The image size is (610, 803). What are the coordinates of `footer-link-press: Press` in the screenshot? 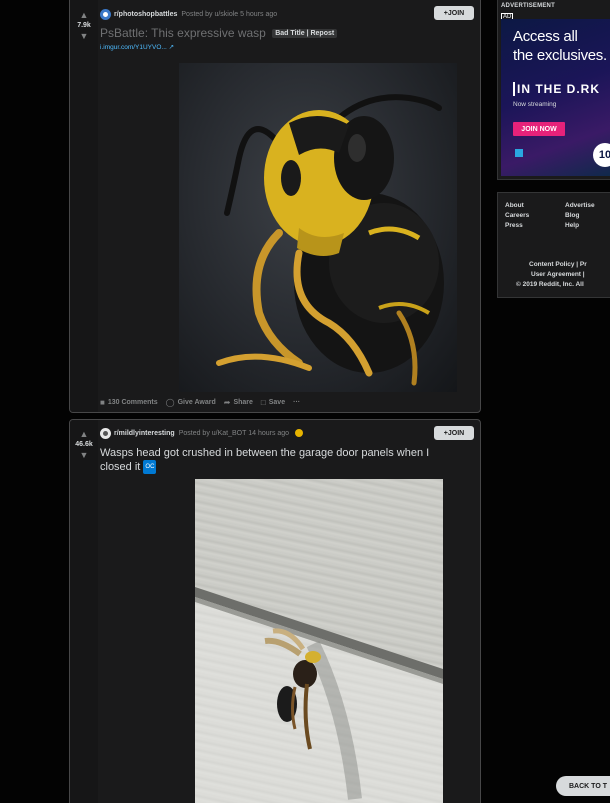 It's located at (517, 226).